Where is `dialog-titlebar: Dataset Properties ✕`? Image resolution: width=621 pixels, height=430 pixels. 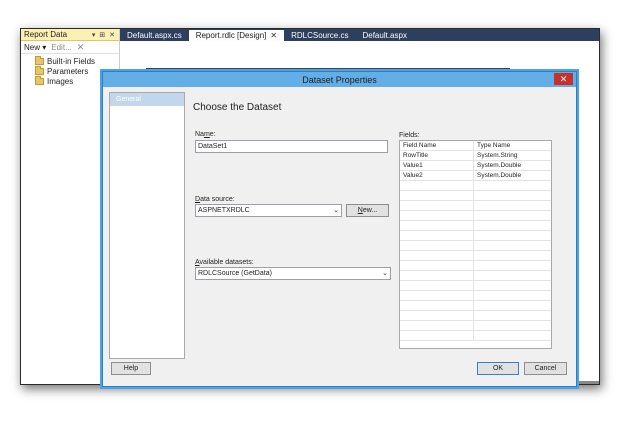
dialog-titlebar: Dataset Properties ✕ is located at coordinates (339, 79).